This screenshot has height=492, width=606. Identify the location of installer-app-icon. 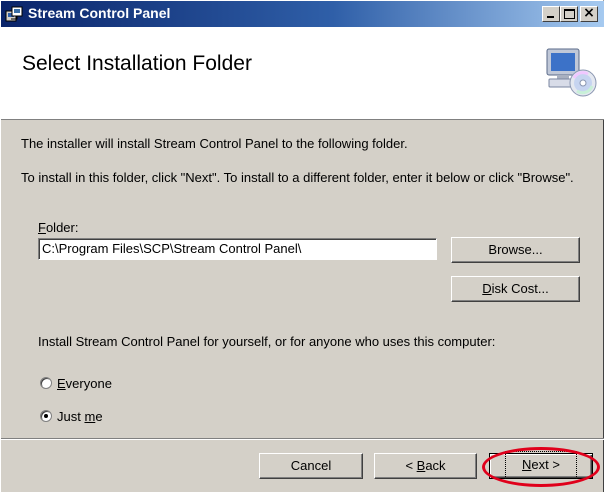
(14, 14).